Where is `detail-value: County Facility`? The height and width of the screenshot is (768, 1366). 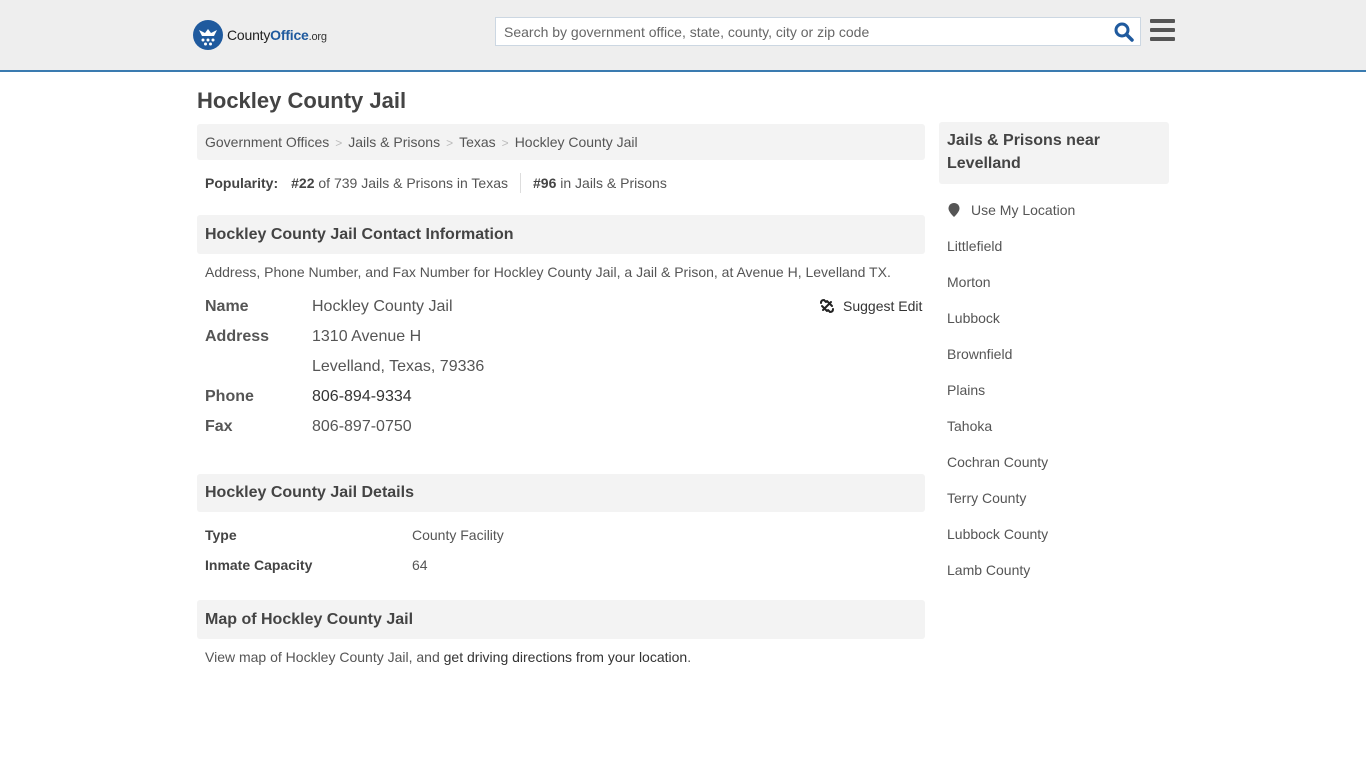
detail-value: County Facility is located at coordinates (458, 535).